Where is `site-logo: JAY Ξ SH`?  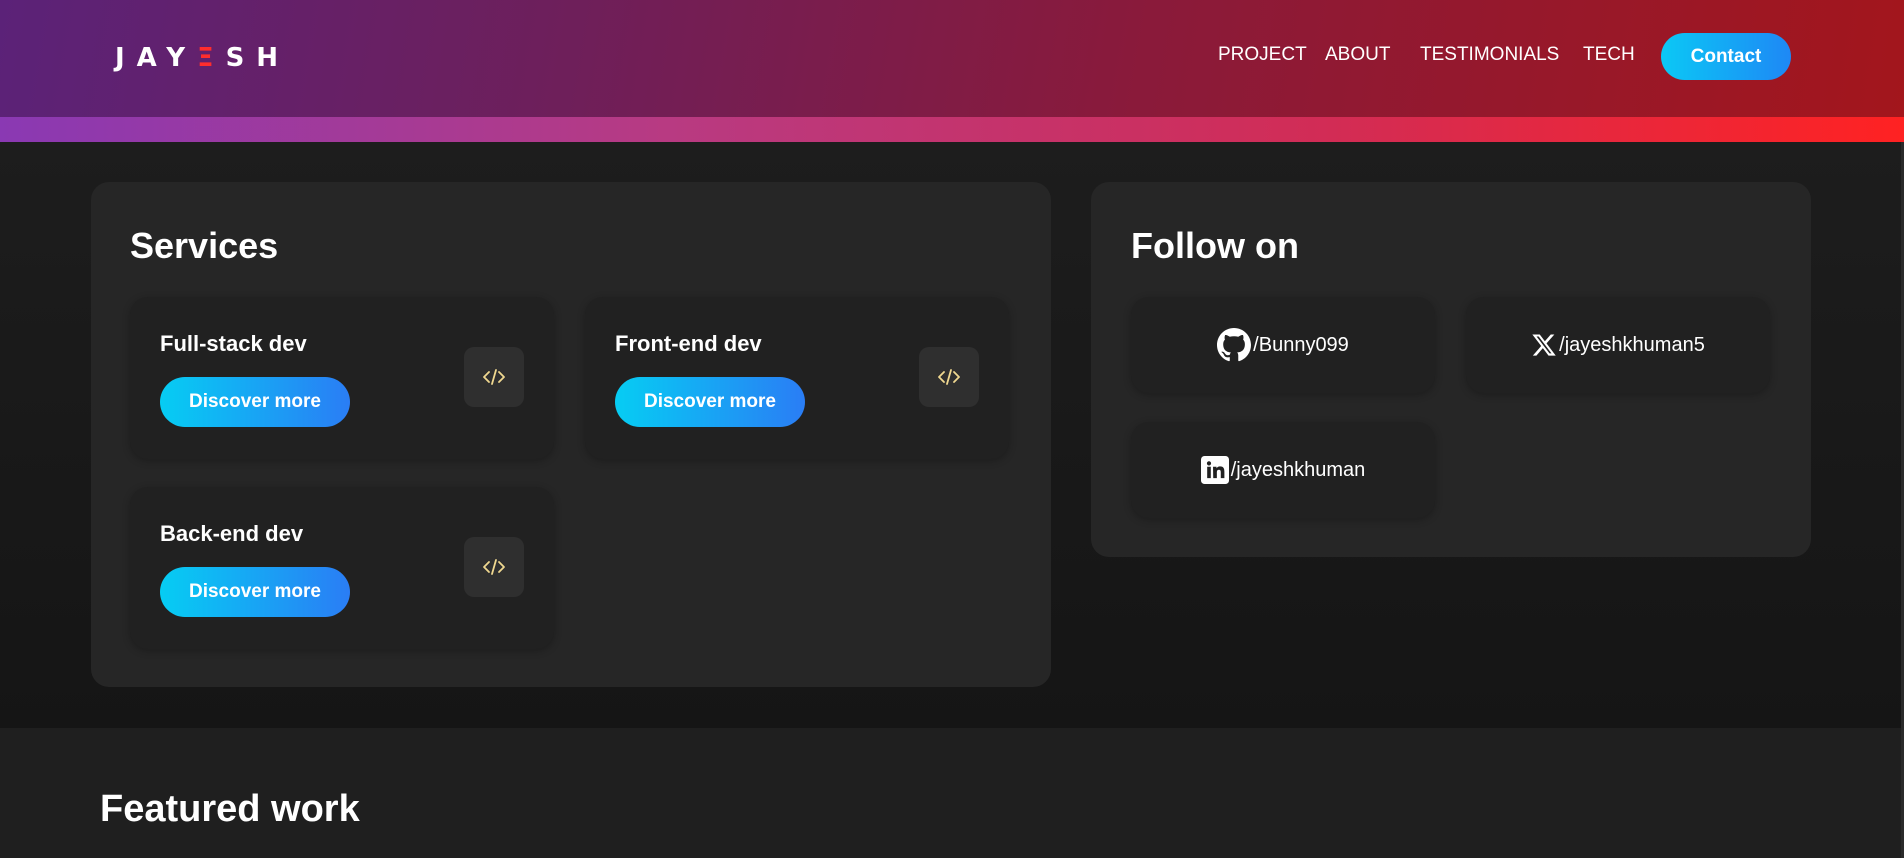
site-logo: JAY Ξ SH is located at coordinates (202, 58).